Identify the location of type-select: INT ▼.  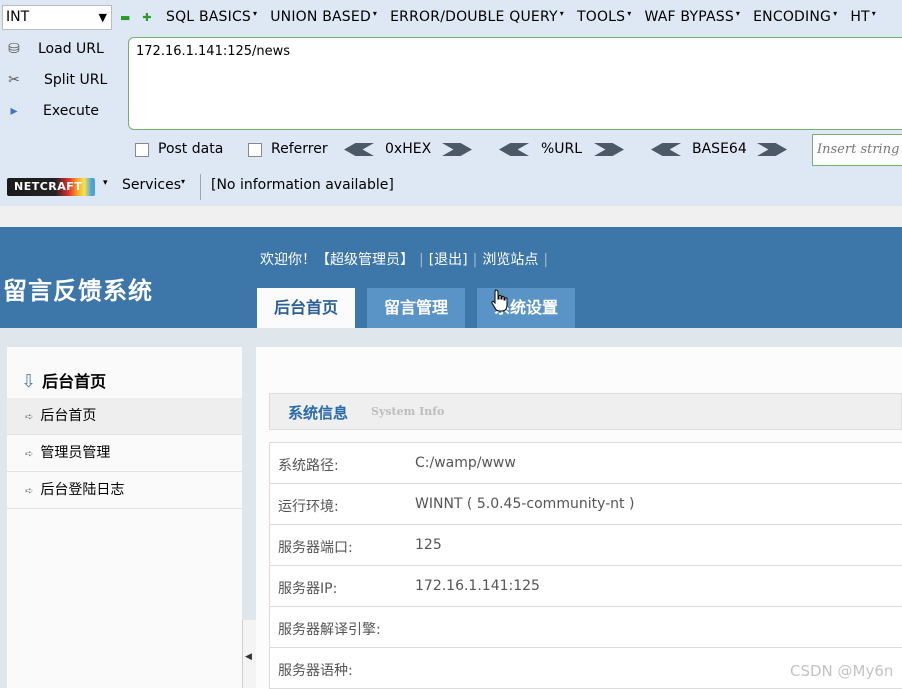
(57, 17).